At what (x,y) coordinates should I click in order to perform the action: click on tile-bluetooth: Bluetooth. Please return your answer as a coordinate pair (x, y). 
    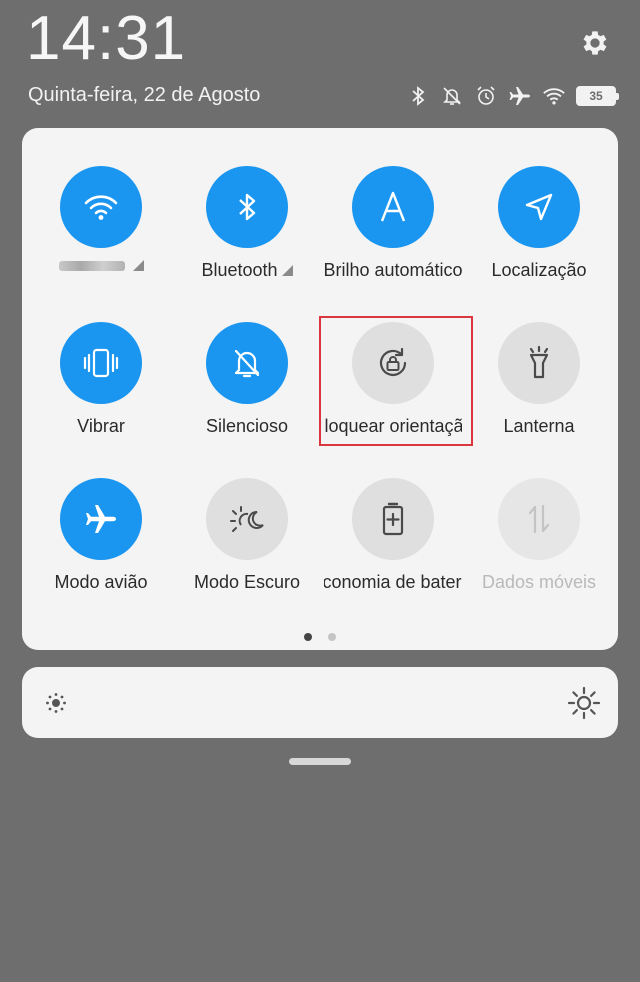
    Looking at the image, I should click on (247, 236).